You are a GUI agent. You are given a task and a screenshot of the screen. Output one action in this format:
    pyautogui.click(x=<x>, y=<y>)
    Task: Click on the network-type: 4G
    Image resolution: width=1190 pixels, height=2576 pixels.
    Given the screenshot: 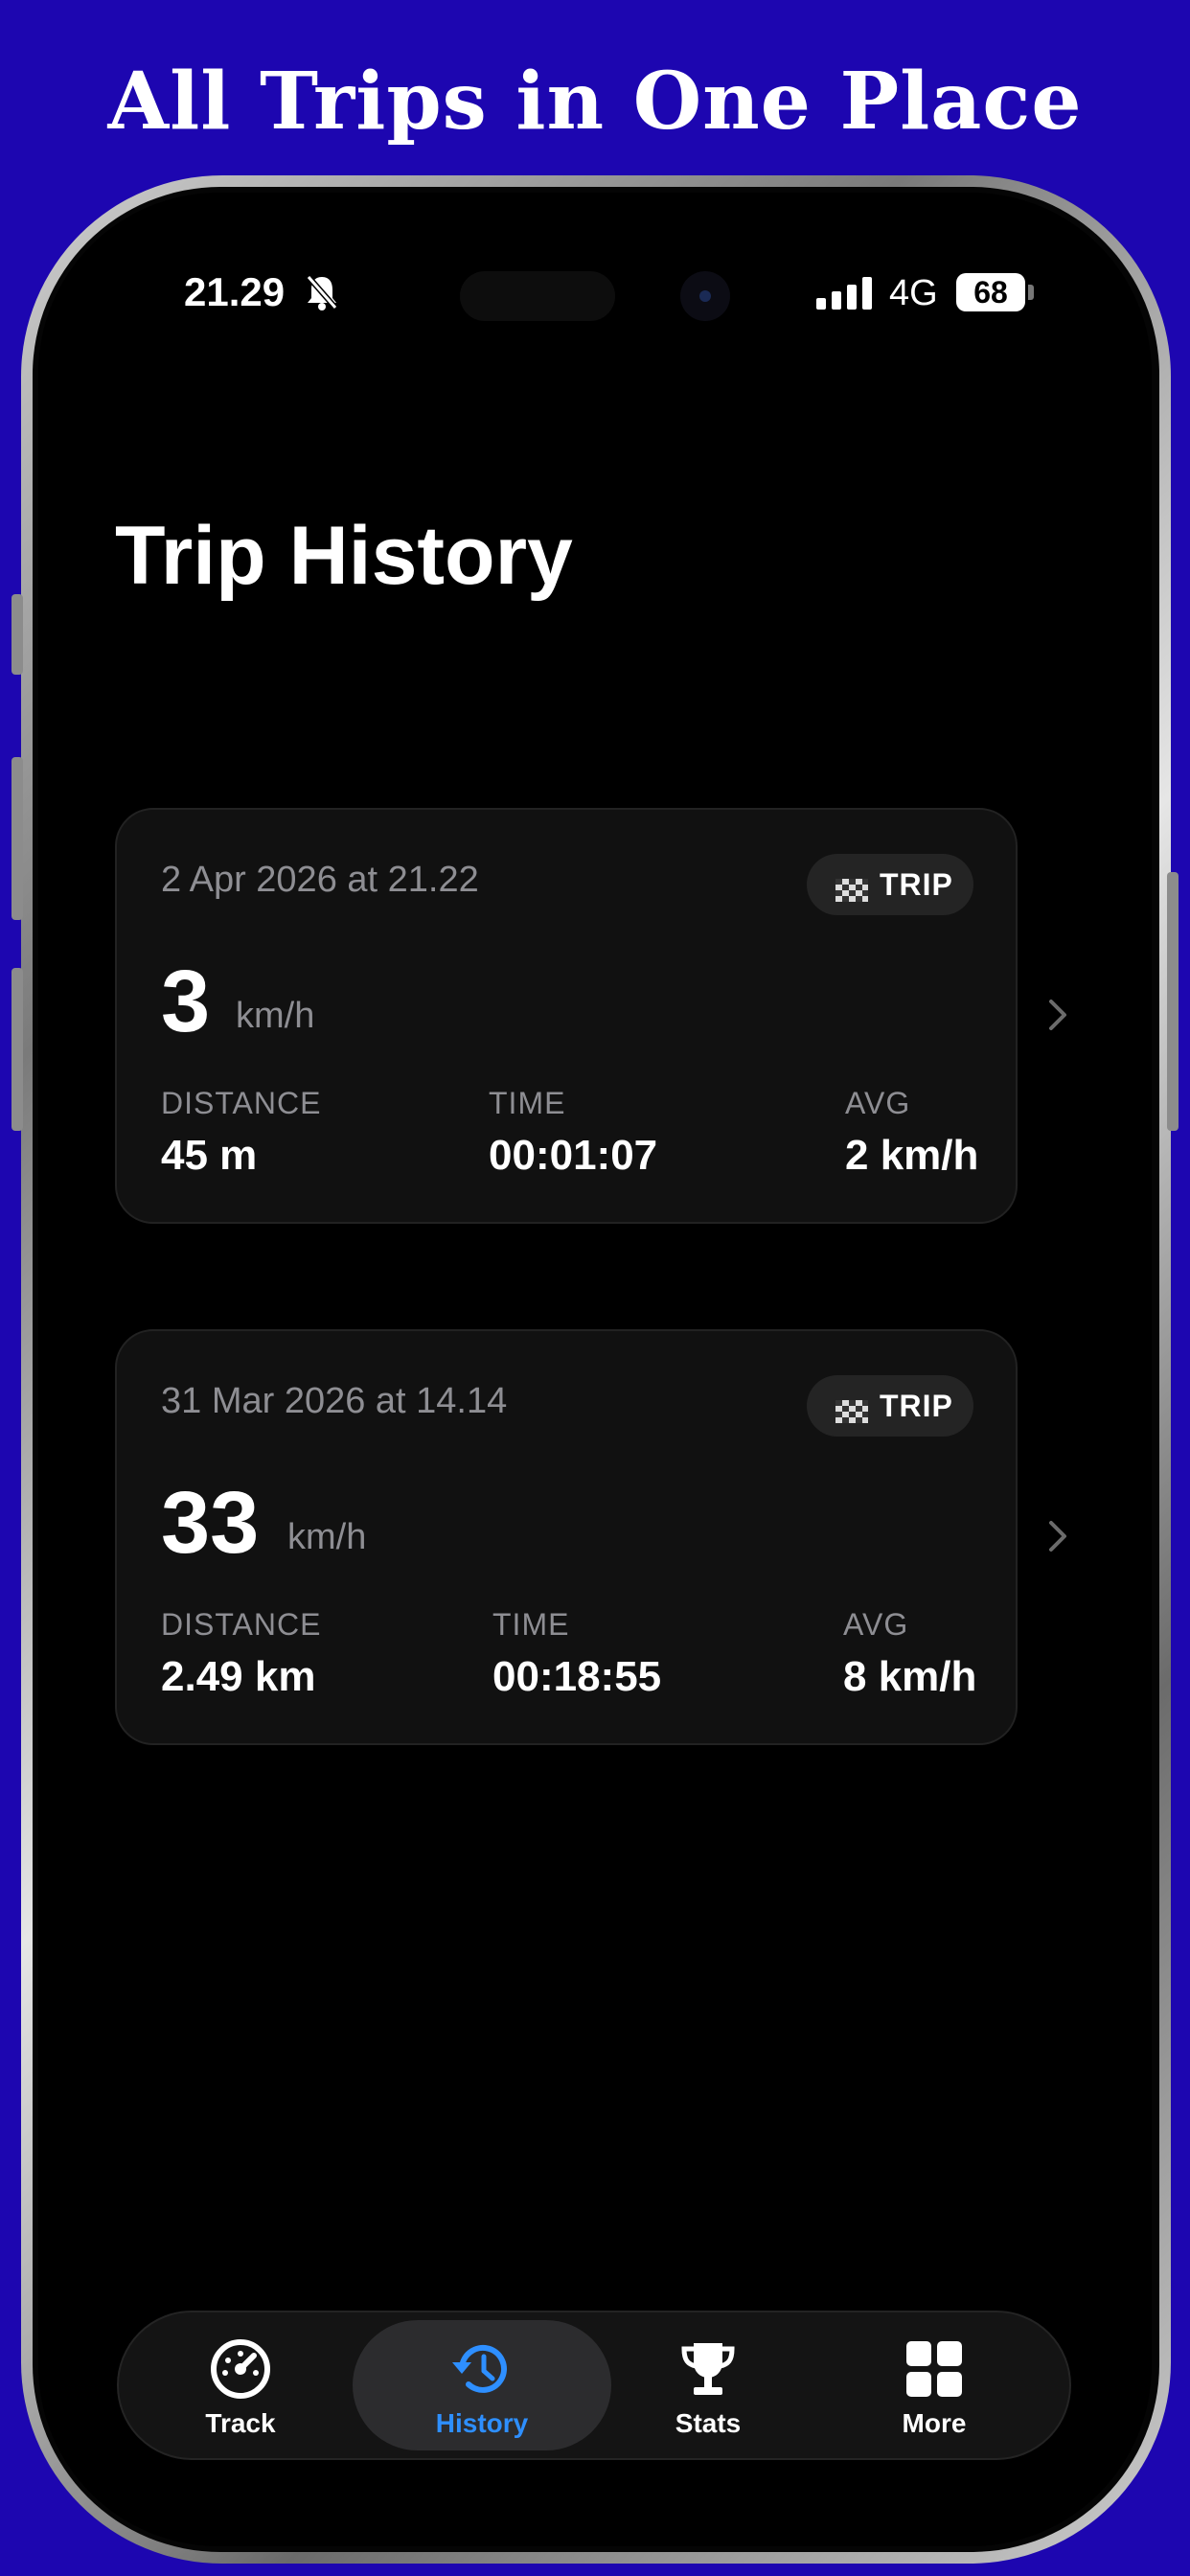 What is the action you would take?
    pyautogui.click(x=914, y=293)
    